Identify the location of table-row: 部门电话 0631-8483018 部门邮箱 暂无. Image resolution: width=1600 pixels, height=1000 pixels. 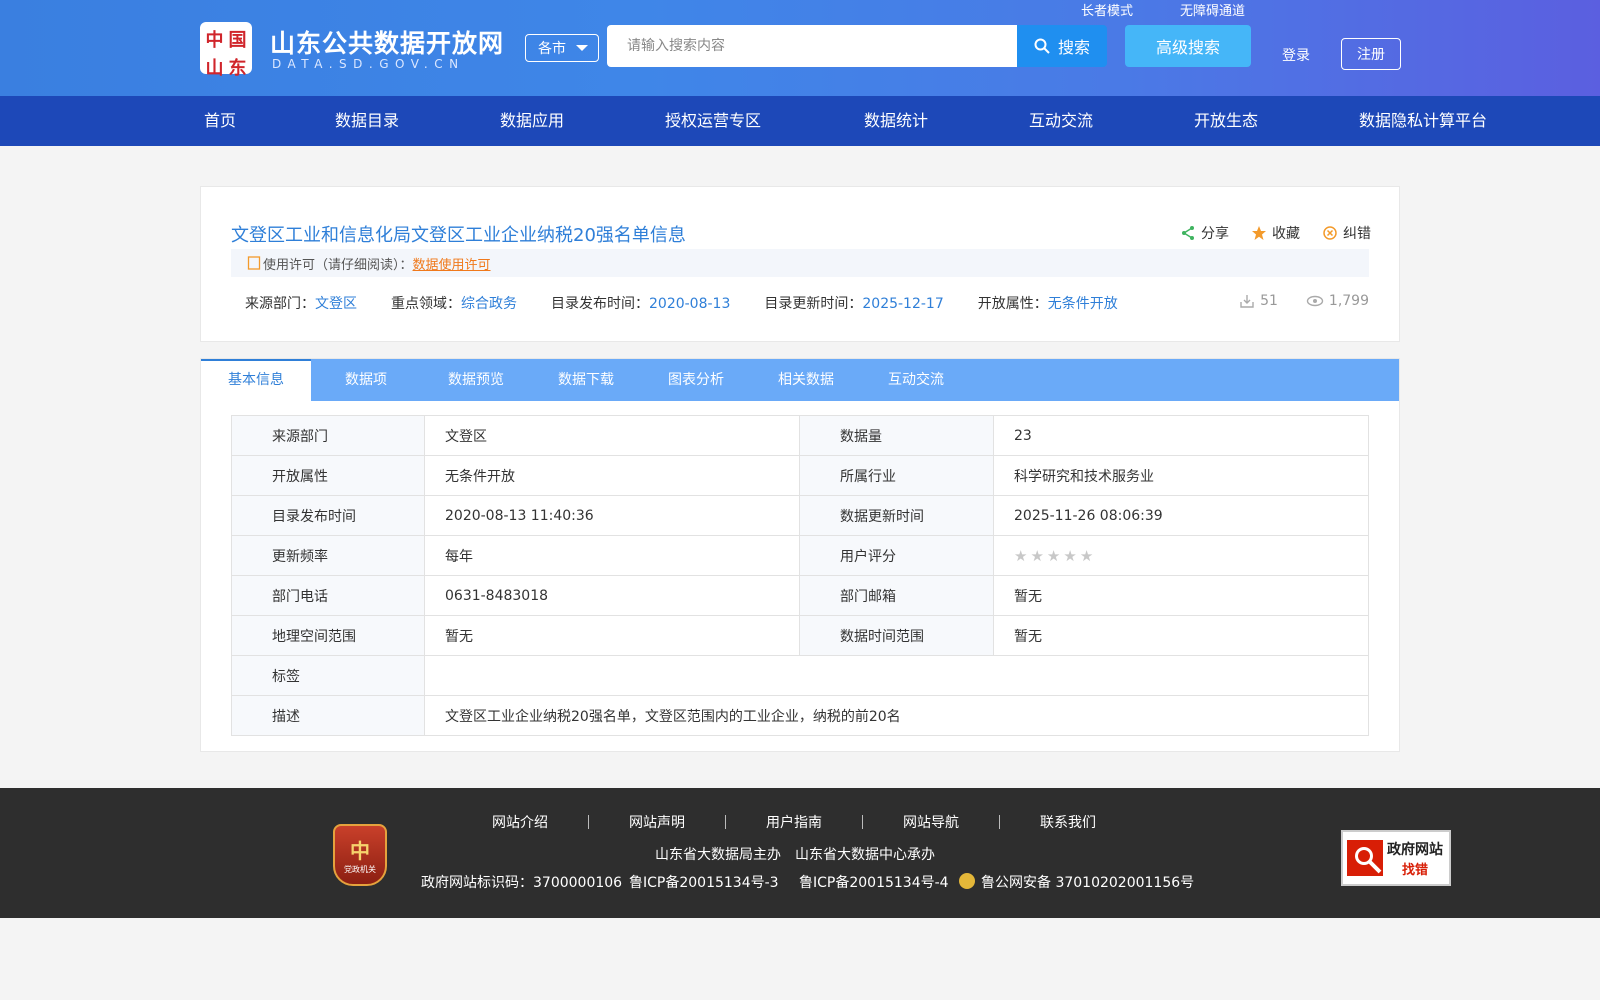
(800, 595).